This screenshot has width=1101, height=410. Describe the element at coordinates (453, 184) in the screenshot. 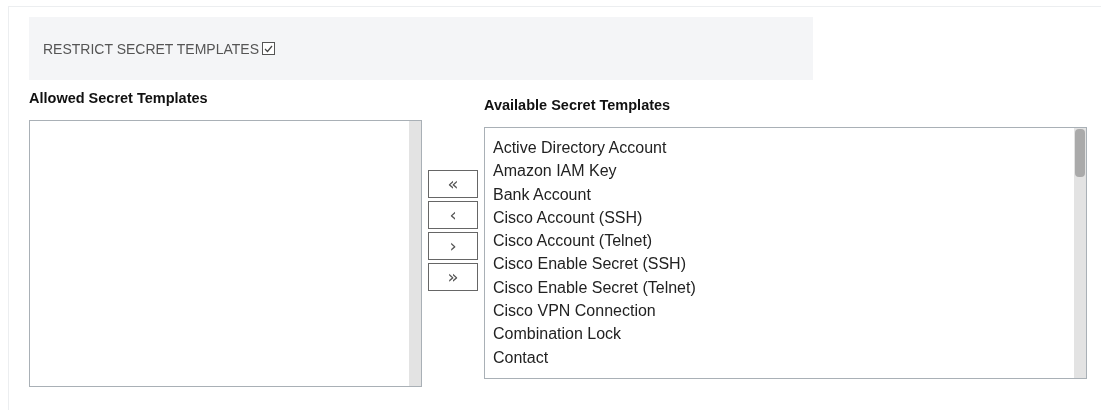

I see `move-button: «` at that location.